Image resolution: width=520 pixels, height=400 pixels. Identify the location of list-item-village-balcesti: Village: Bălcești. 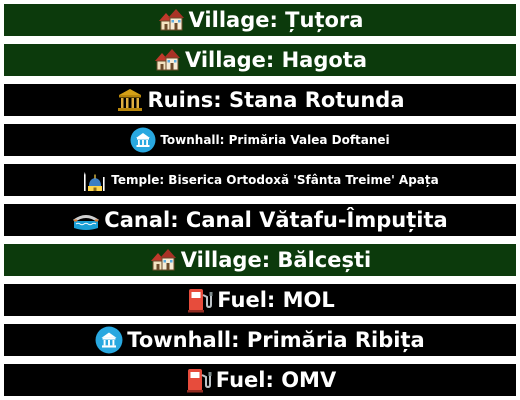
(260, 260).